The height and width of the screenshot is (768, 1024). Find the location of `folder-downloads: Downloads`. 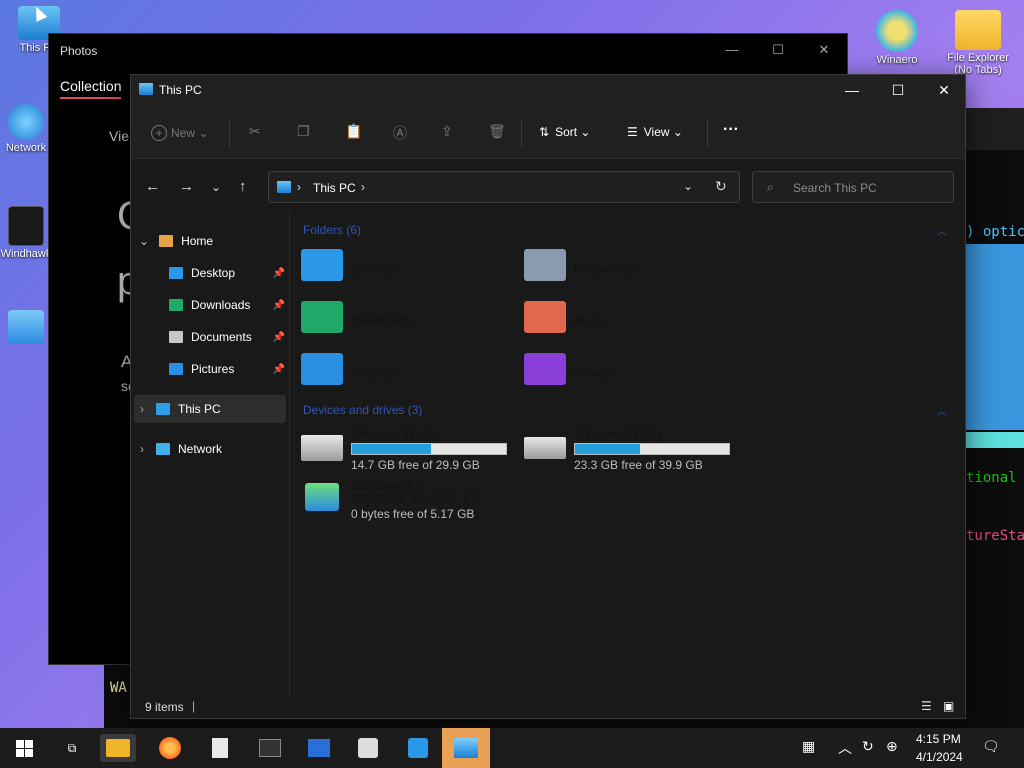

folder-downloads: Downloads is located at coordinates (411, 321).